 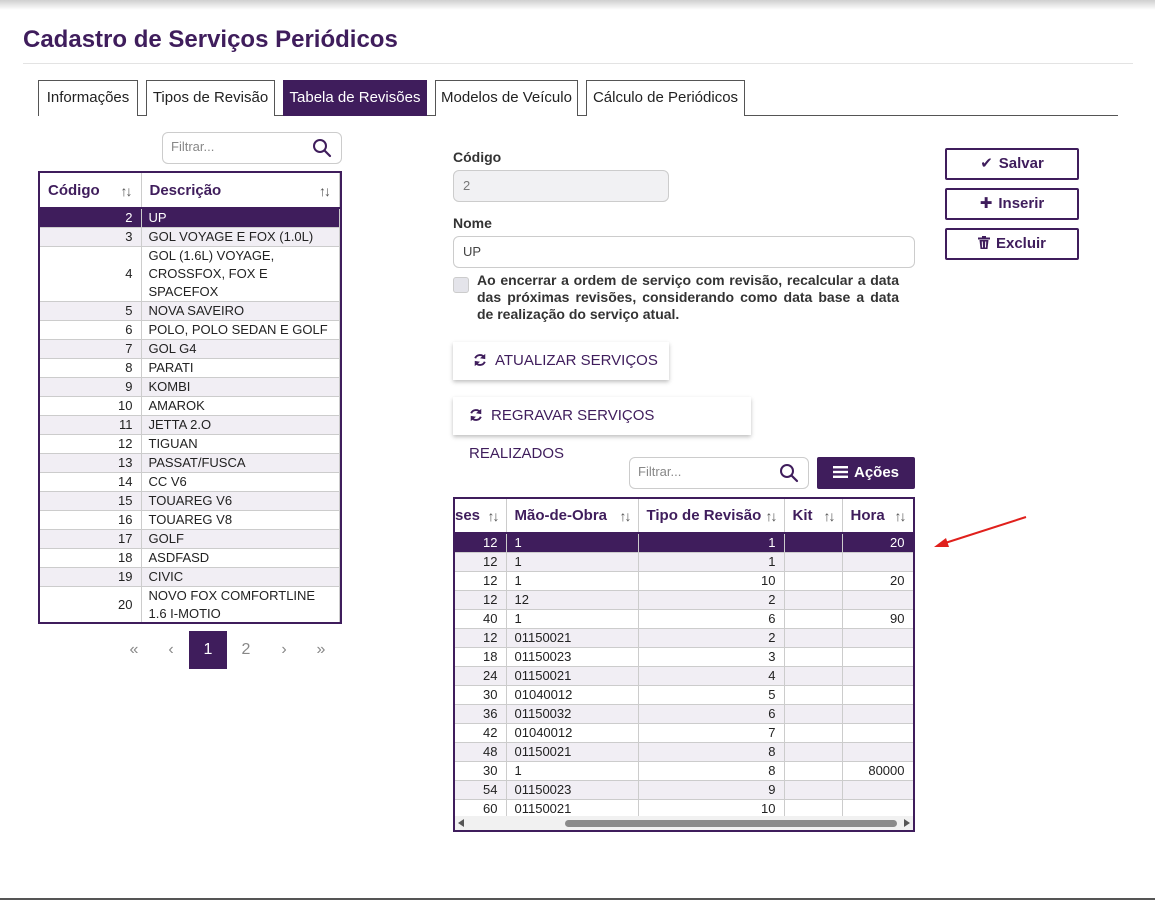 What do you see at coordinates (907, 823) in the screenshot?
I see `scroll-right-icon` at bounding box center [907, 823].